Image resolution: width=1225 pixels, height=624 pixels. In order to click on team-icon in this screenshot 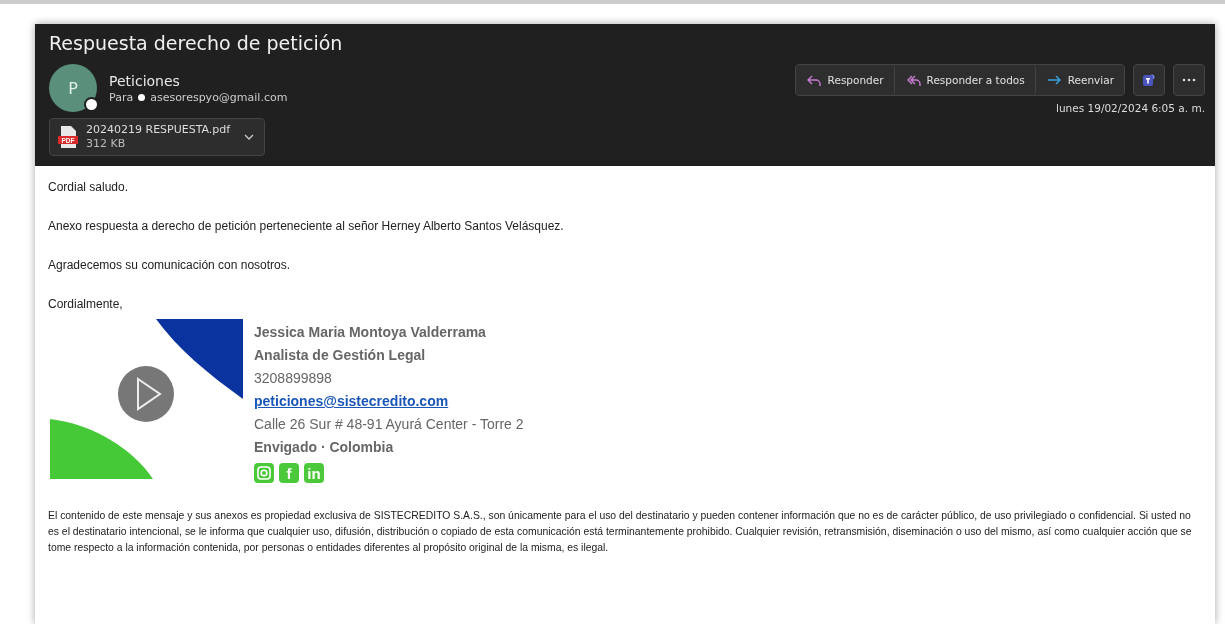, I will do `click(1149, 80)`.